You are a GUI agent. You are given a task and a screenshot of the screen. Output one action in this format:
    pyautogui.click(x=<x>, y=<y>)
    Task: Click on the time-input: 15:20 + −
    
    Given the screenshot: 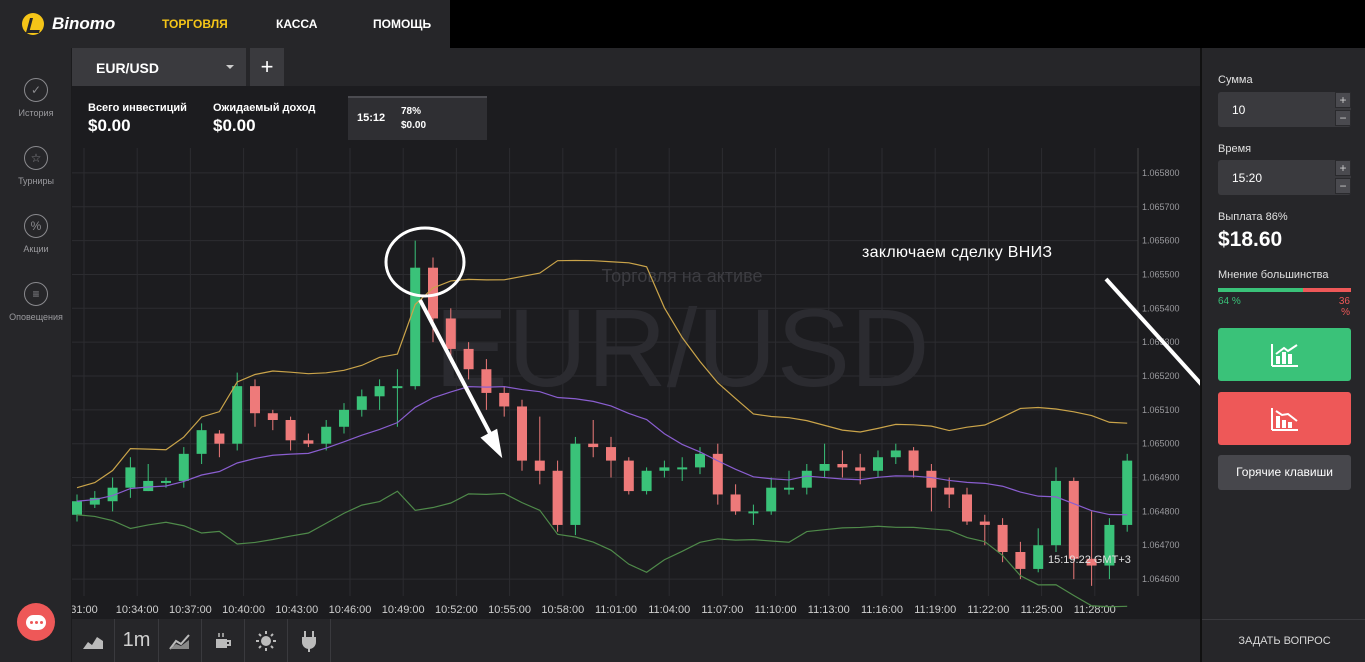 What is the action you would take?
    pyautogui.click(x=1284, y=177)
    